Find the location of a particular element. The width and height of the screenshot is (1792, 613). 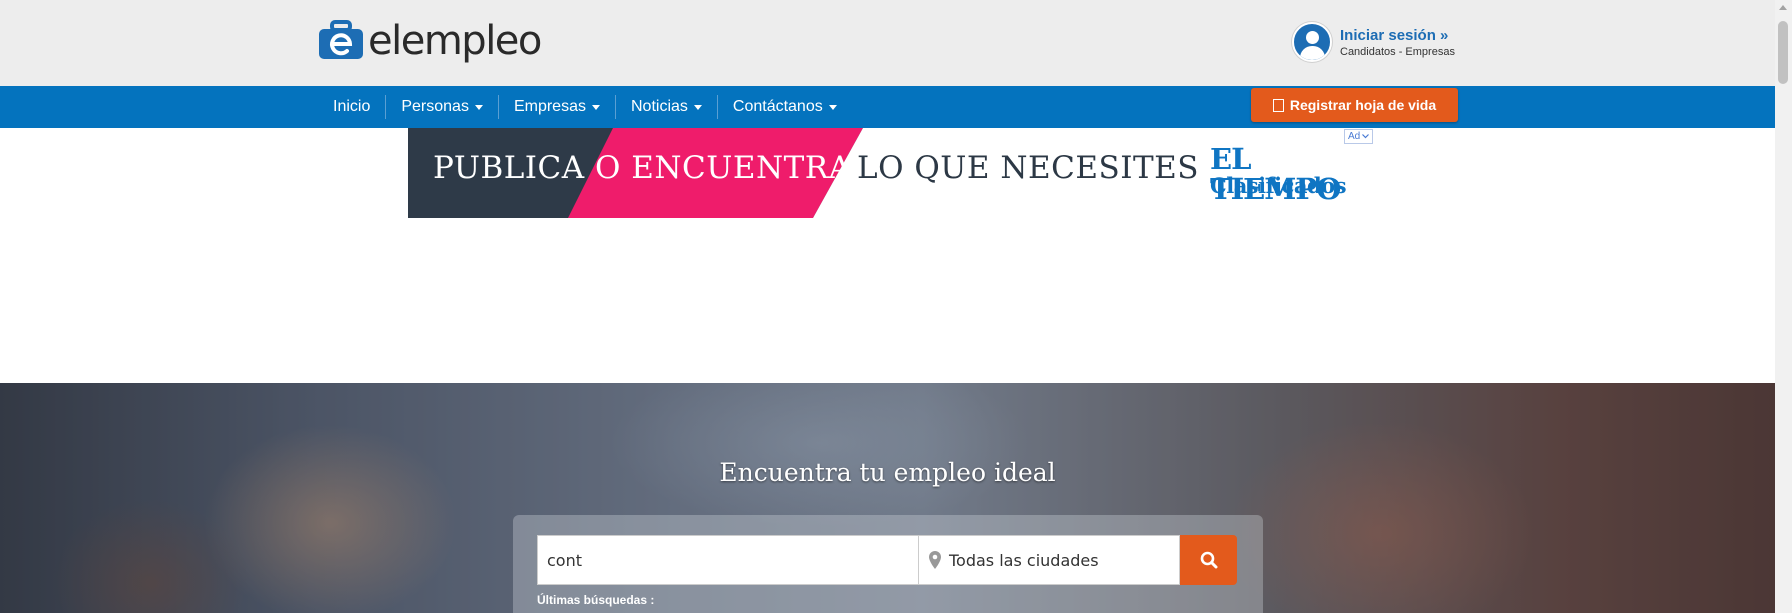

search-icon is located at coordinates (1208, 560).